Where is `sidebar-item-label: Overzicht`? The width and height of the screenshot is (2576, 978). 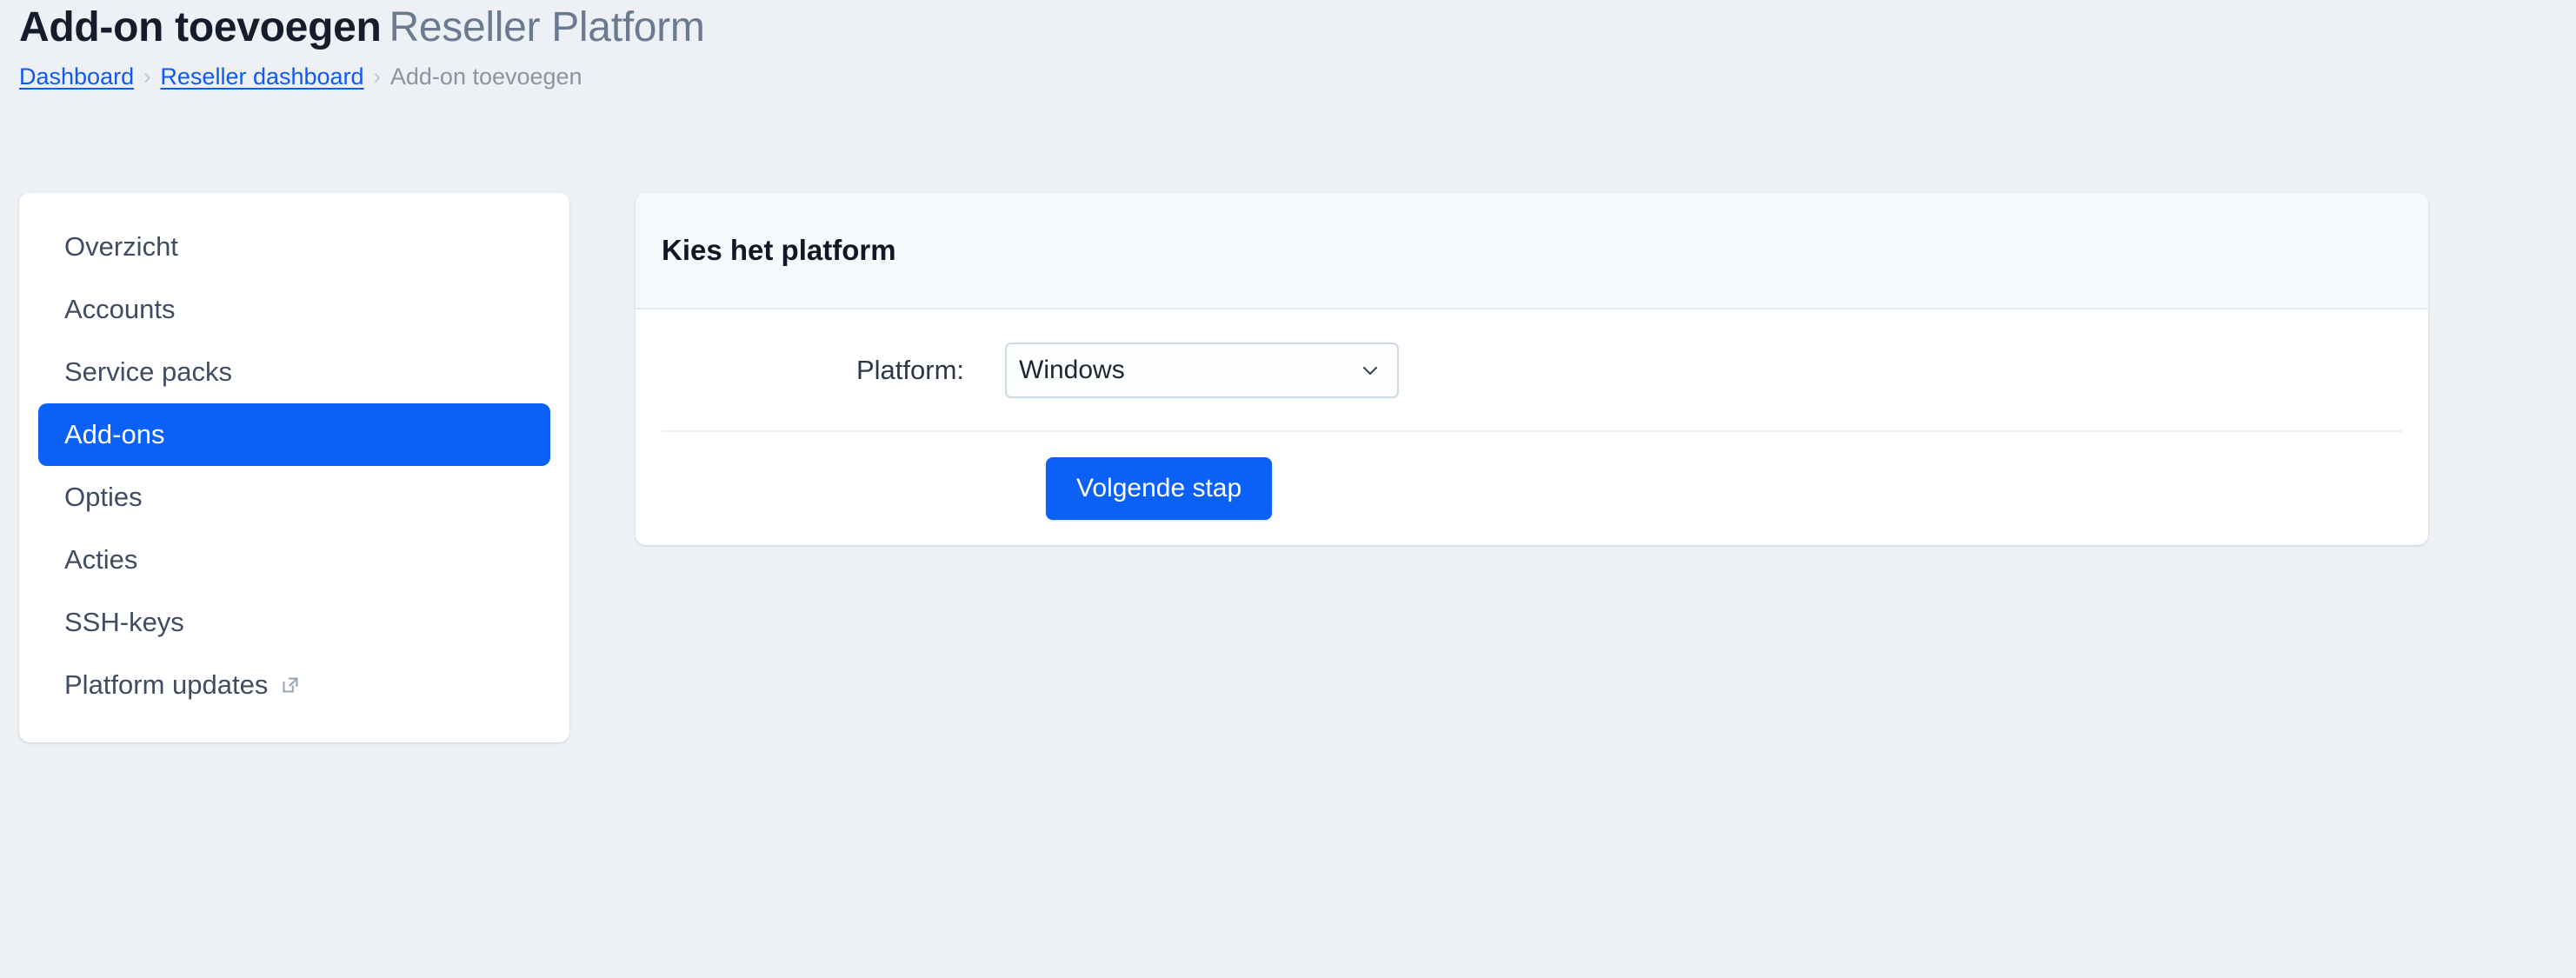
sidebar-item-label: Overzicht is located at coordinates (121, 246).